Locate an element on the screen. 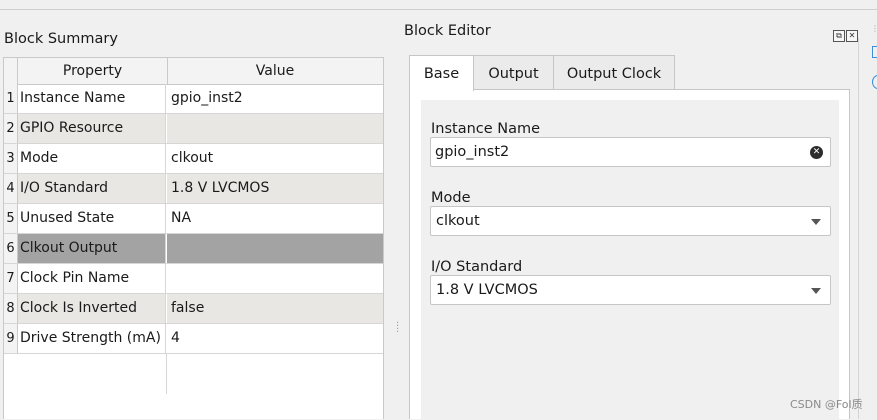 The image size is (877, 420). close-icon: ✕ is located at coordinates (852, 36).